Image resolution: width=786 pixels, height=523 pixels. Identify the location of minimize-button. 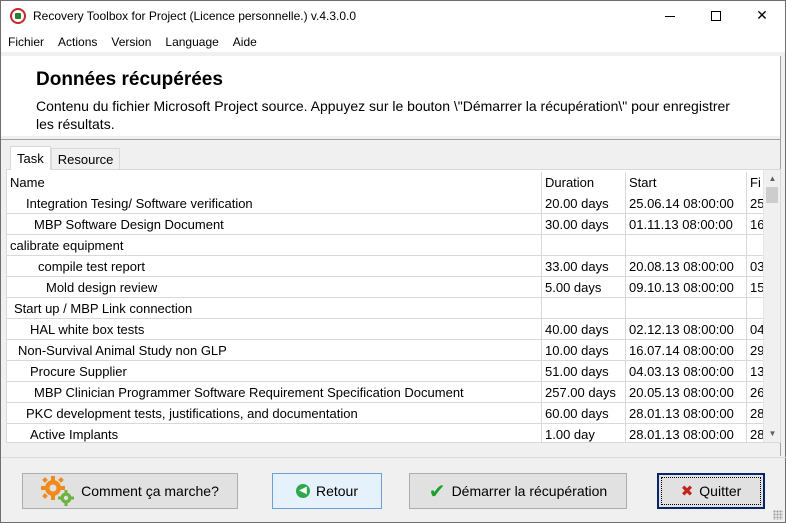
(670, 16).